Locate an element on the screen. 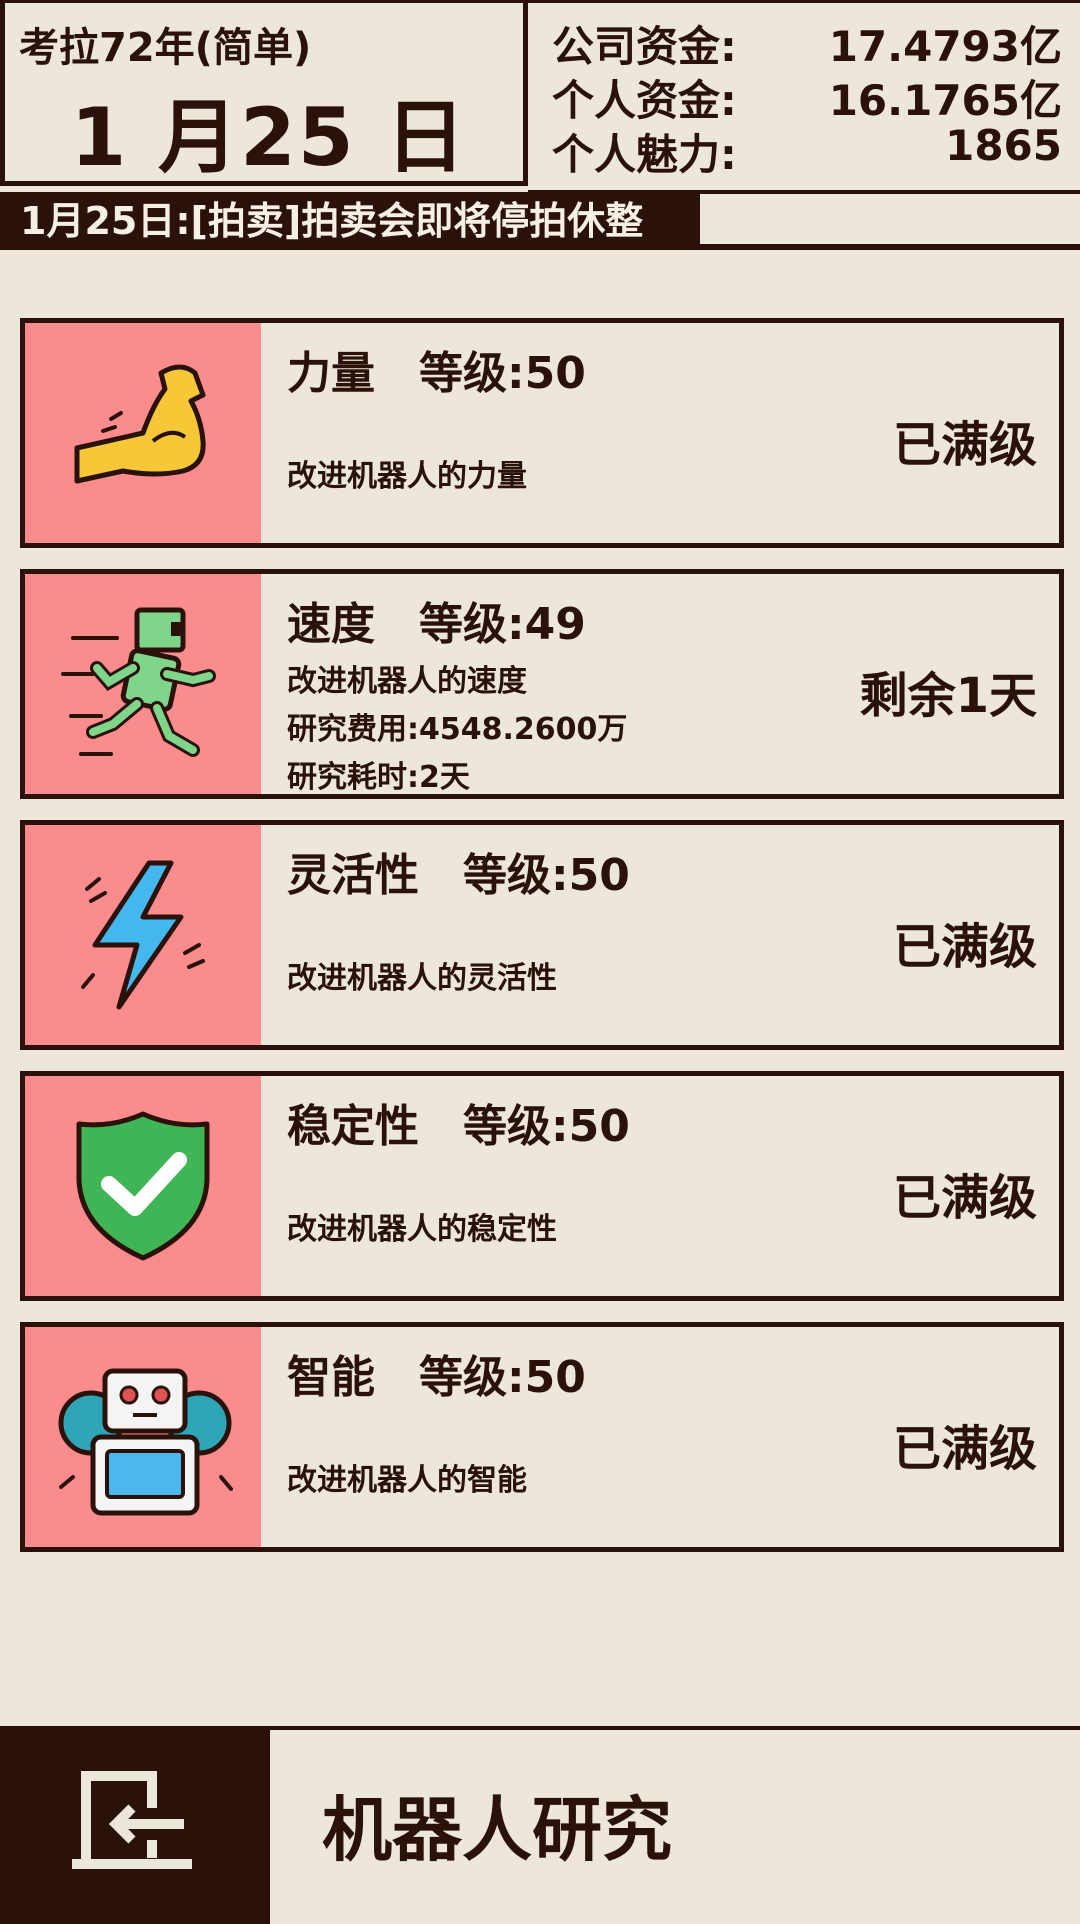  flexed-bicep-icon is located at coordinates (140, 424).